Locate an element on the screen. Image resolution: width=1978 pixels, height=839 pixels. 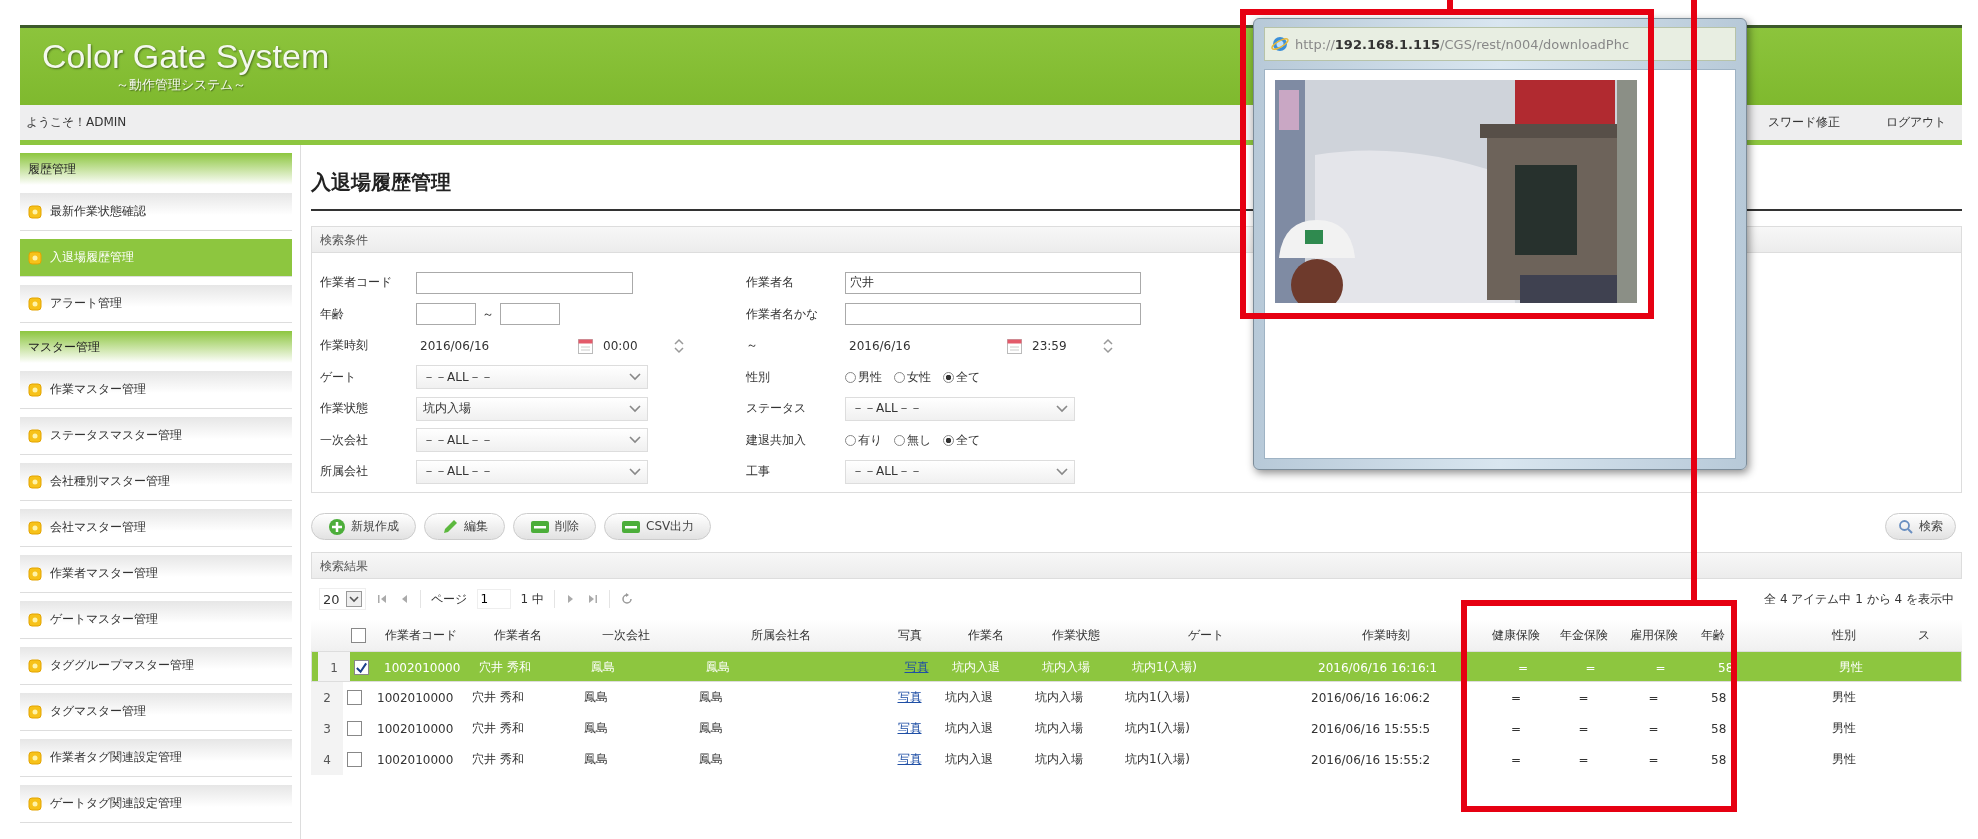
text-field: 穴井 is located at coordinates (993, 282).